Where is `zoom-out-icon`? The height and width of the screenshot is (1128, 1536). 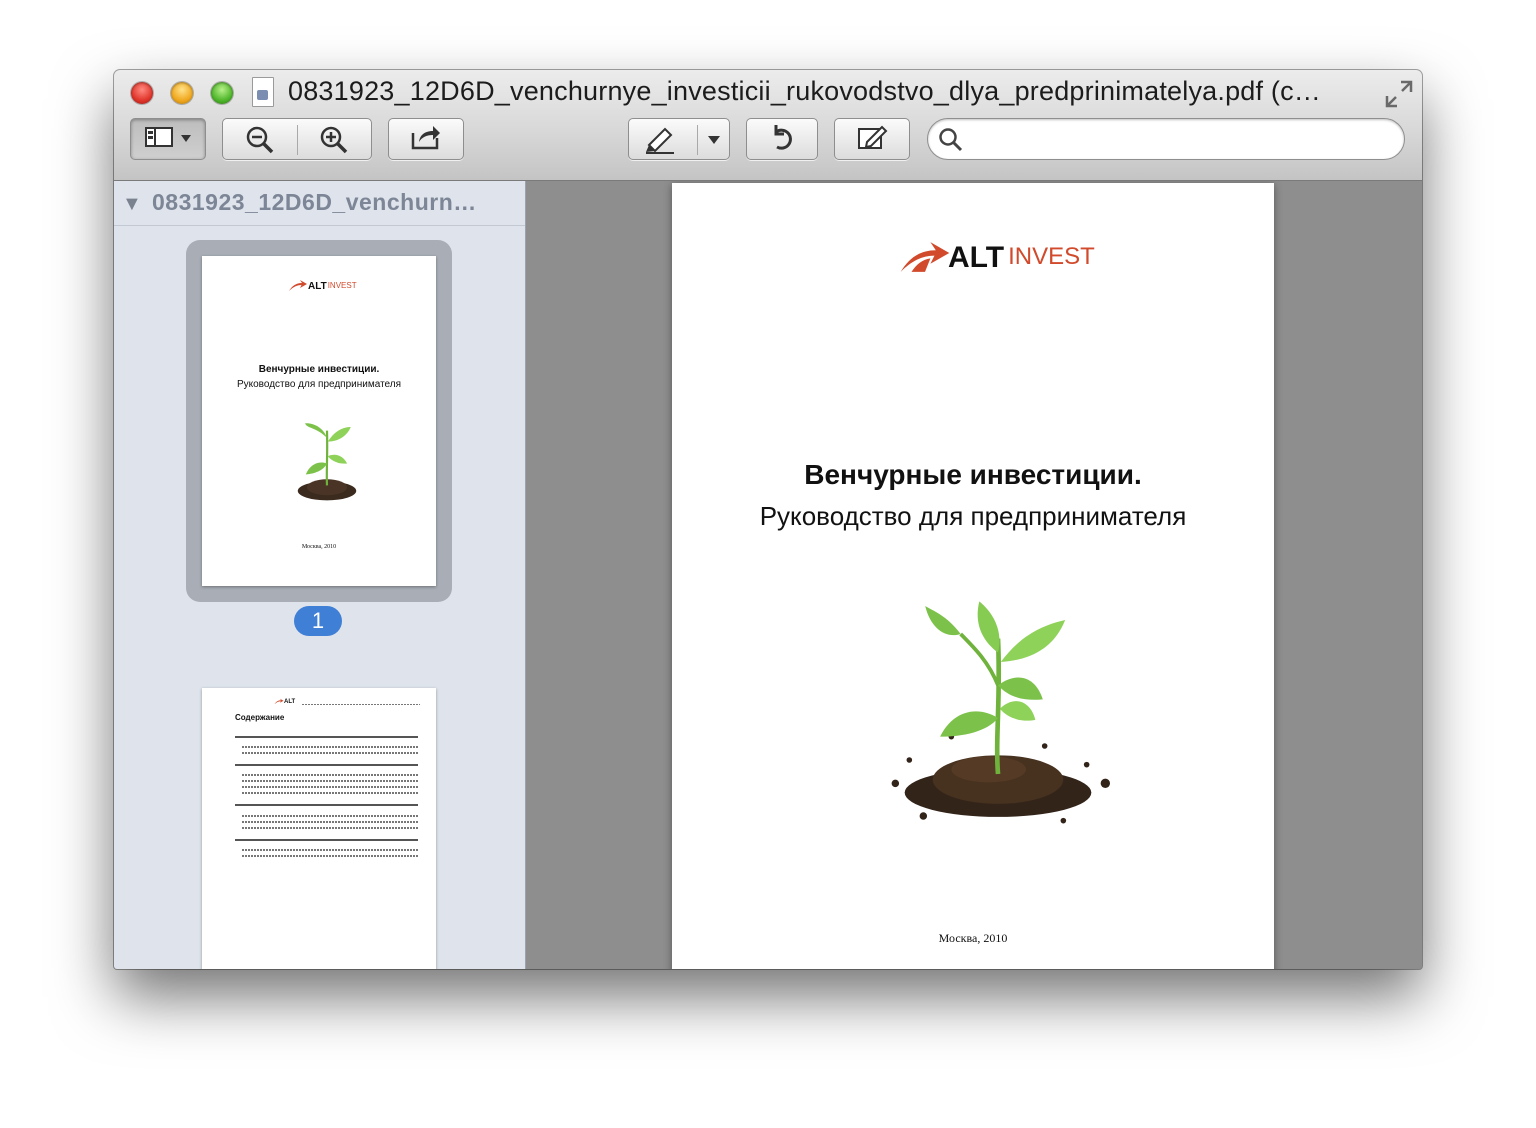
zoom-out-icon is located at coordinates (260, 142).